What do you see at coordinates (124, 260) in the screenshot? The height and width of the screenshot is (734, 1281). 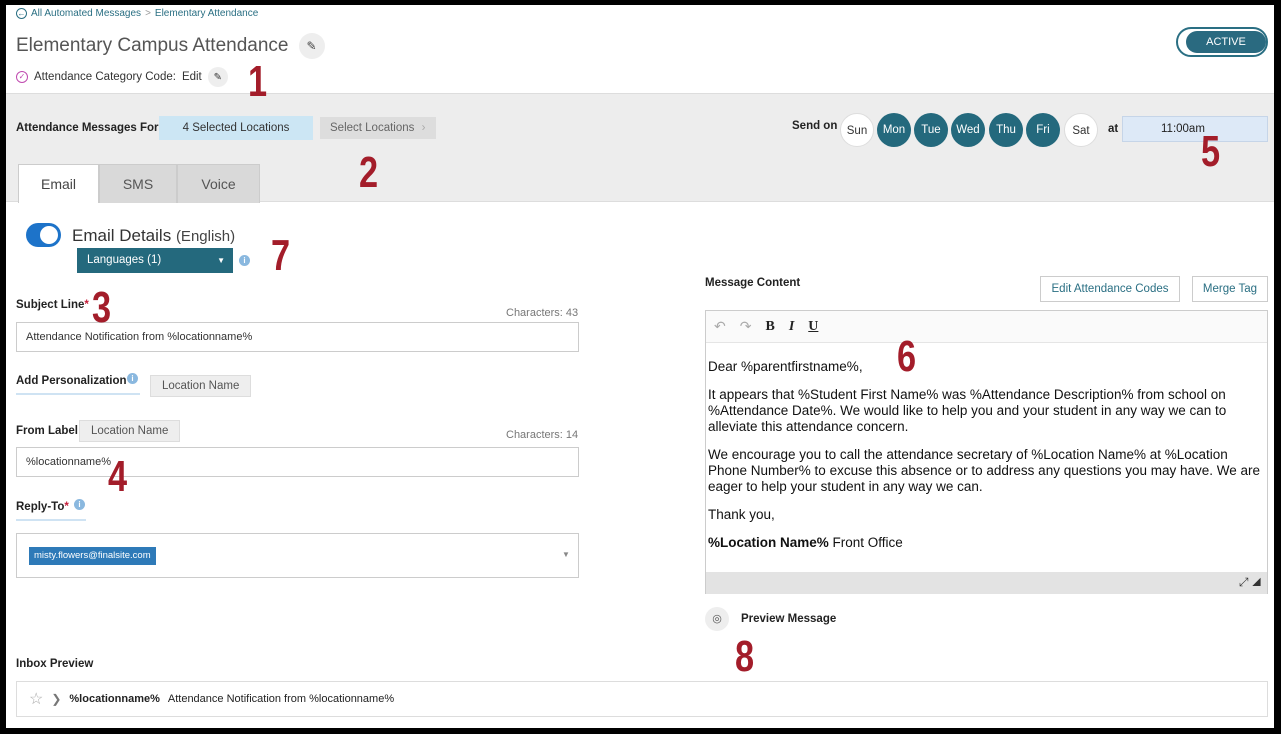 I see `languages-dropdown-label: Languages (1)` at bounding box center [124, 260].